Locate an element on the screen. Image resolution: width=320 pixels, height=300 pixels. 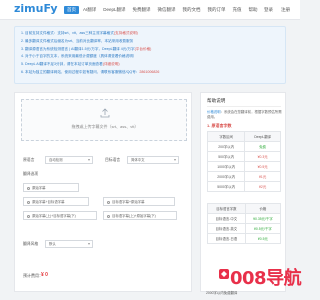
watermark-text: 008导航 is located at coordinates (266, 278).